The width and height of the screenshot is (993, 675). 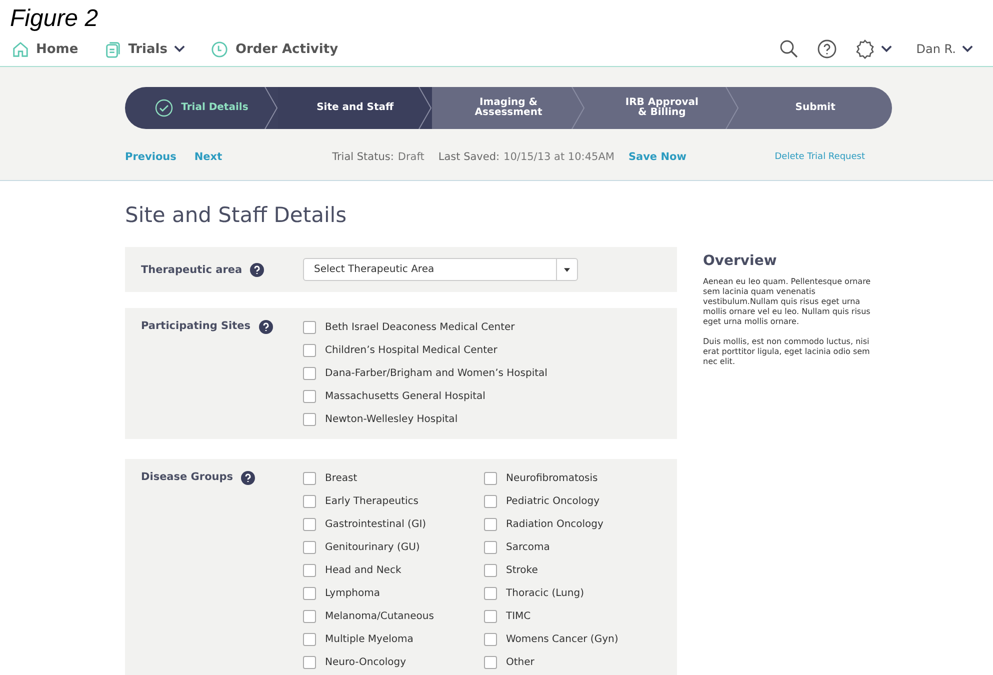 What do you see at coordinates (365, 662) in the screenshot?
I see `checkbox-label: Neuro-Oncology` at bounding box center [365, 662].